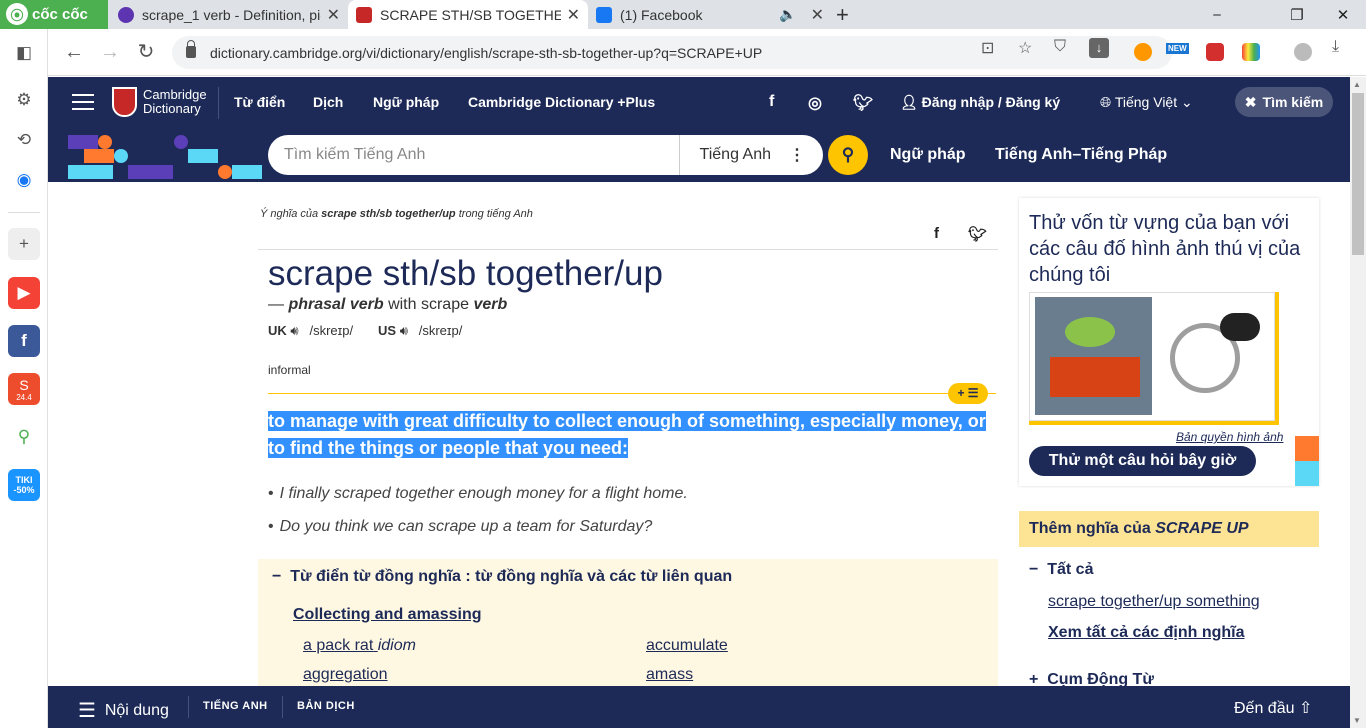  I want to click on thesaurus-word: accumulate, so click(687, 646).